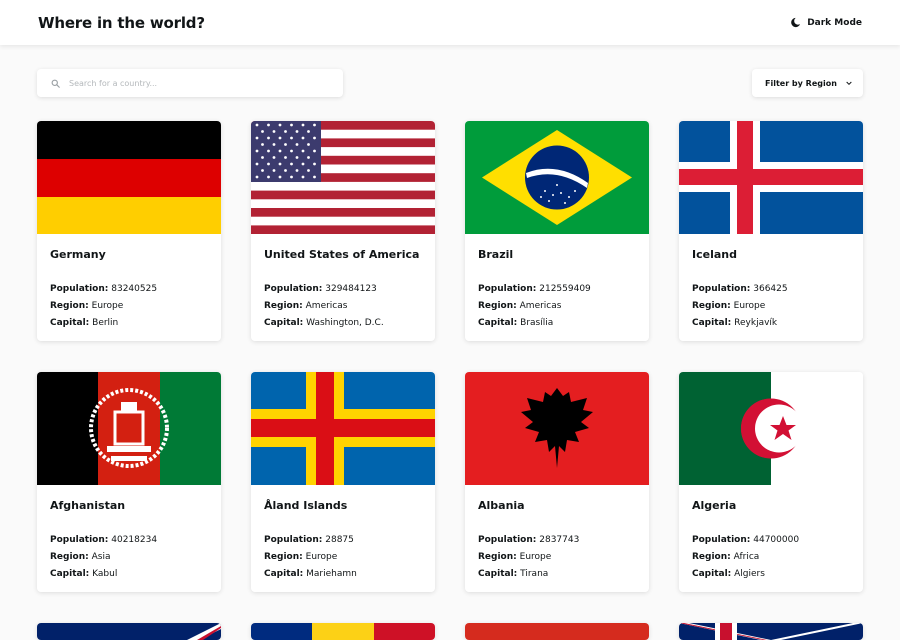  What do you see at coordinates (849, 83) in the screenshot?
I see `chevron-down-icon` at bounding box center [849, 83].